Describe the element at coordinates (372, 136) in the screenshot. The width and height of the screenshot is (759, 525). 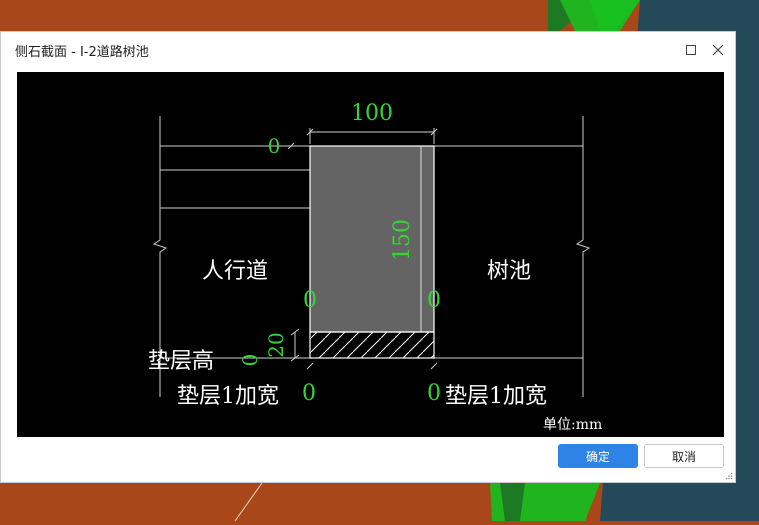
I see `width-dimension` at that location.